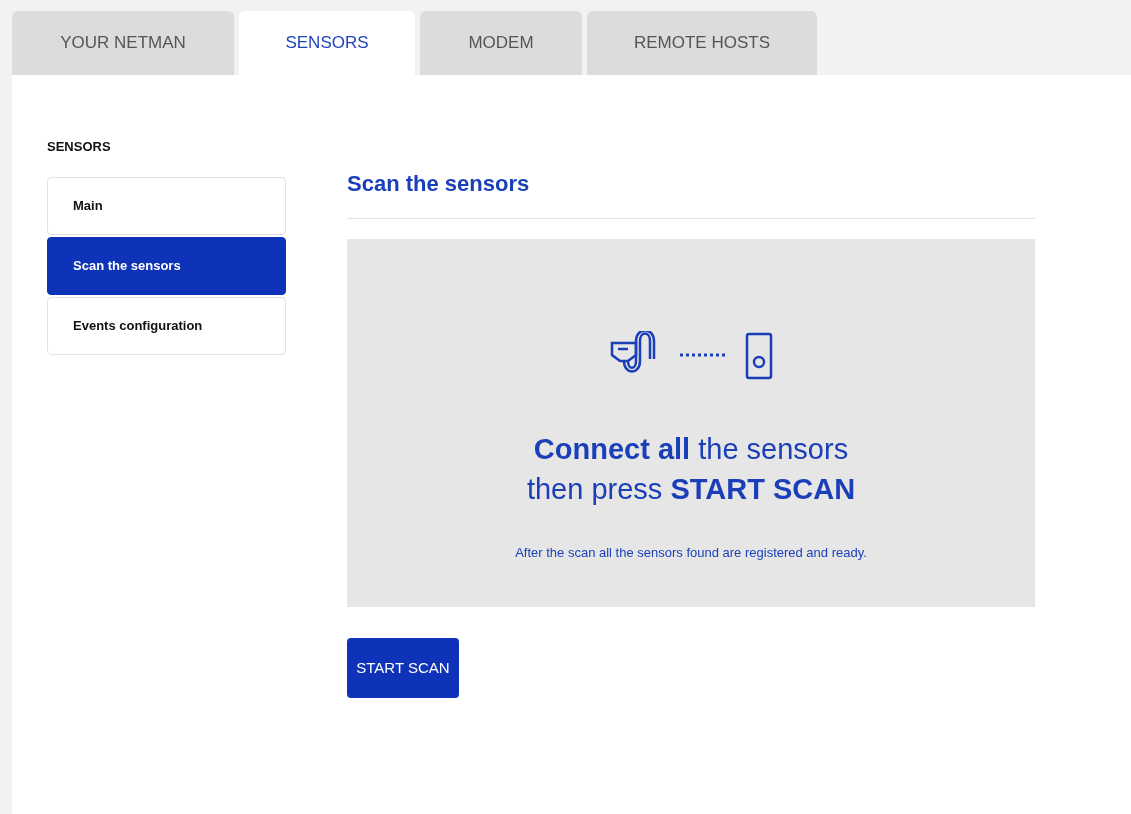 Image resolution: width=1131 pixels, height=814 pixels. Describe the element at coordinates (123, 43) in the screenshot. I see `tab: YOUR NETMAN` at that location.